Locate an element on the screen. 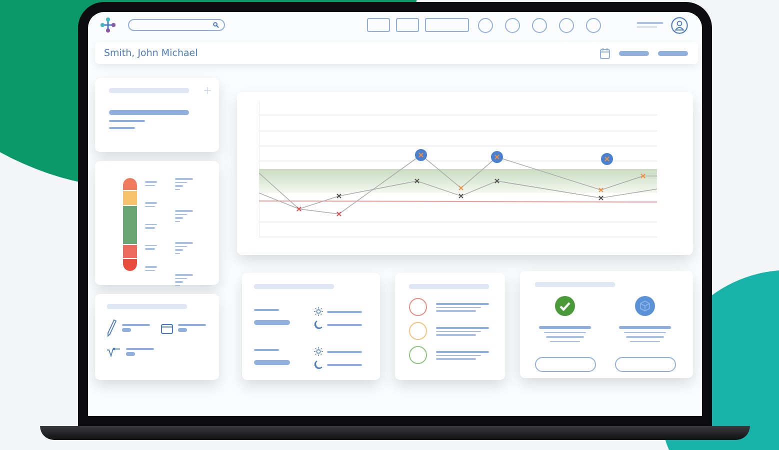 The height and width of the screenshot is (450, 779). user-avatar-icon is located at coordinates (679, 25).